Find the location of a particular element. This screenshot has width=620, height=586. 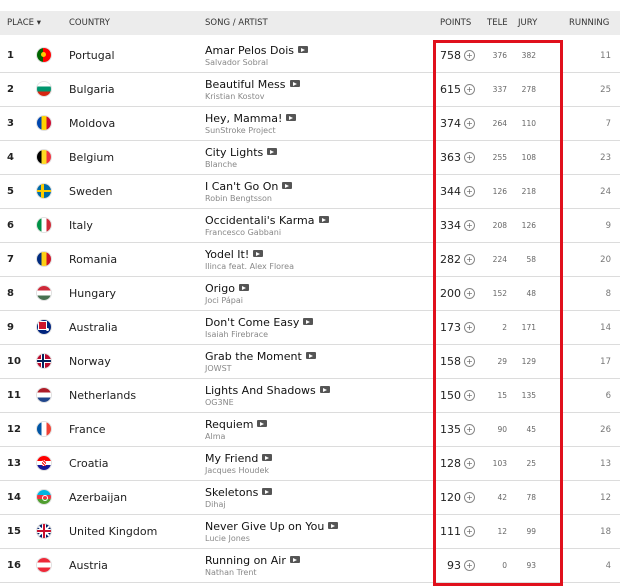

tele-header: TELE is located at coordinates (497, 23).